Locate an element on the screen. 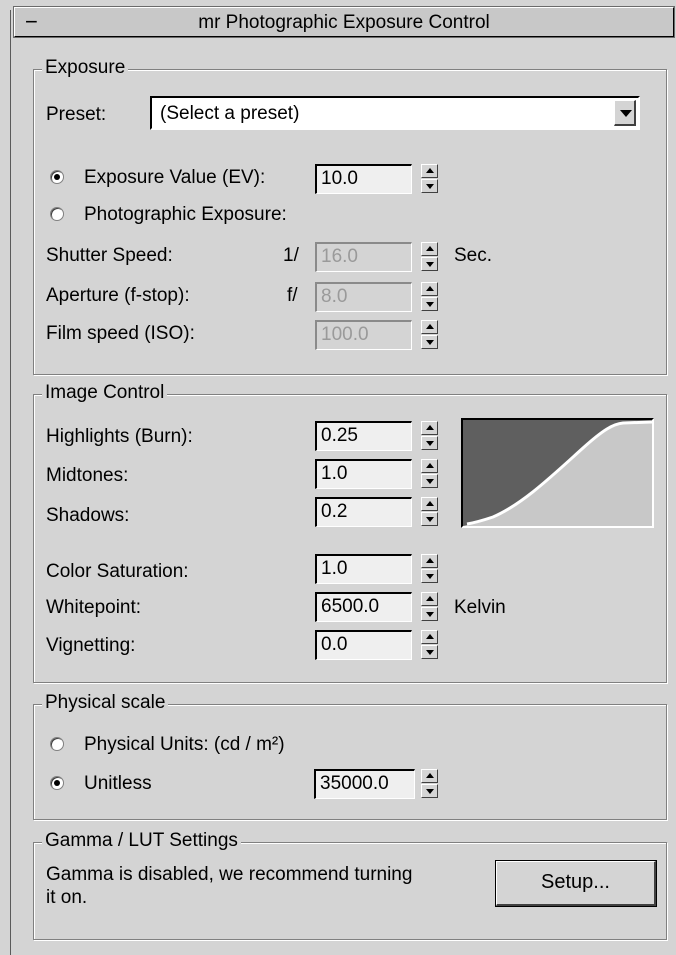 The image size is (676, 955). iso-label: Film speed (ISO): is located at coordinates (120, 333).